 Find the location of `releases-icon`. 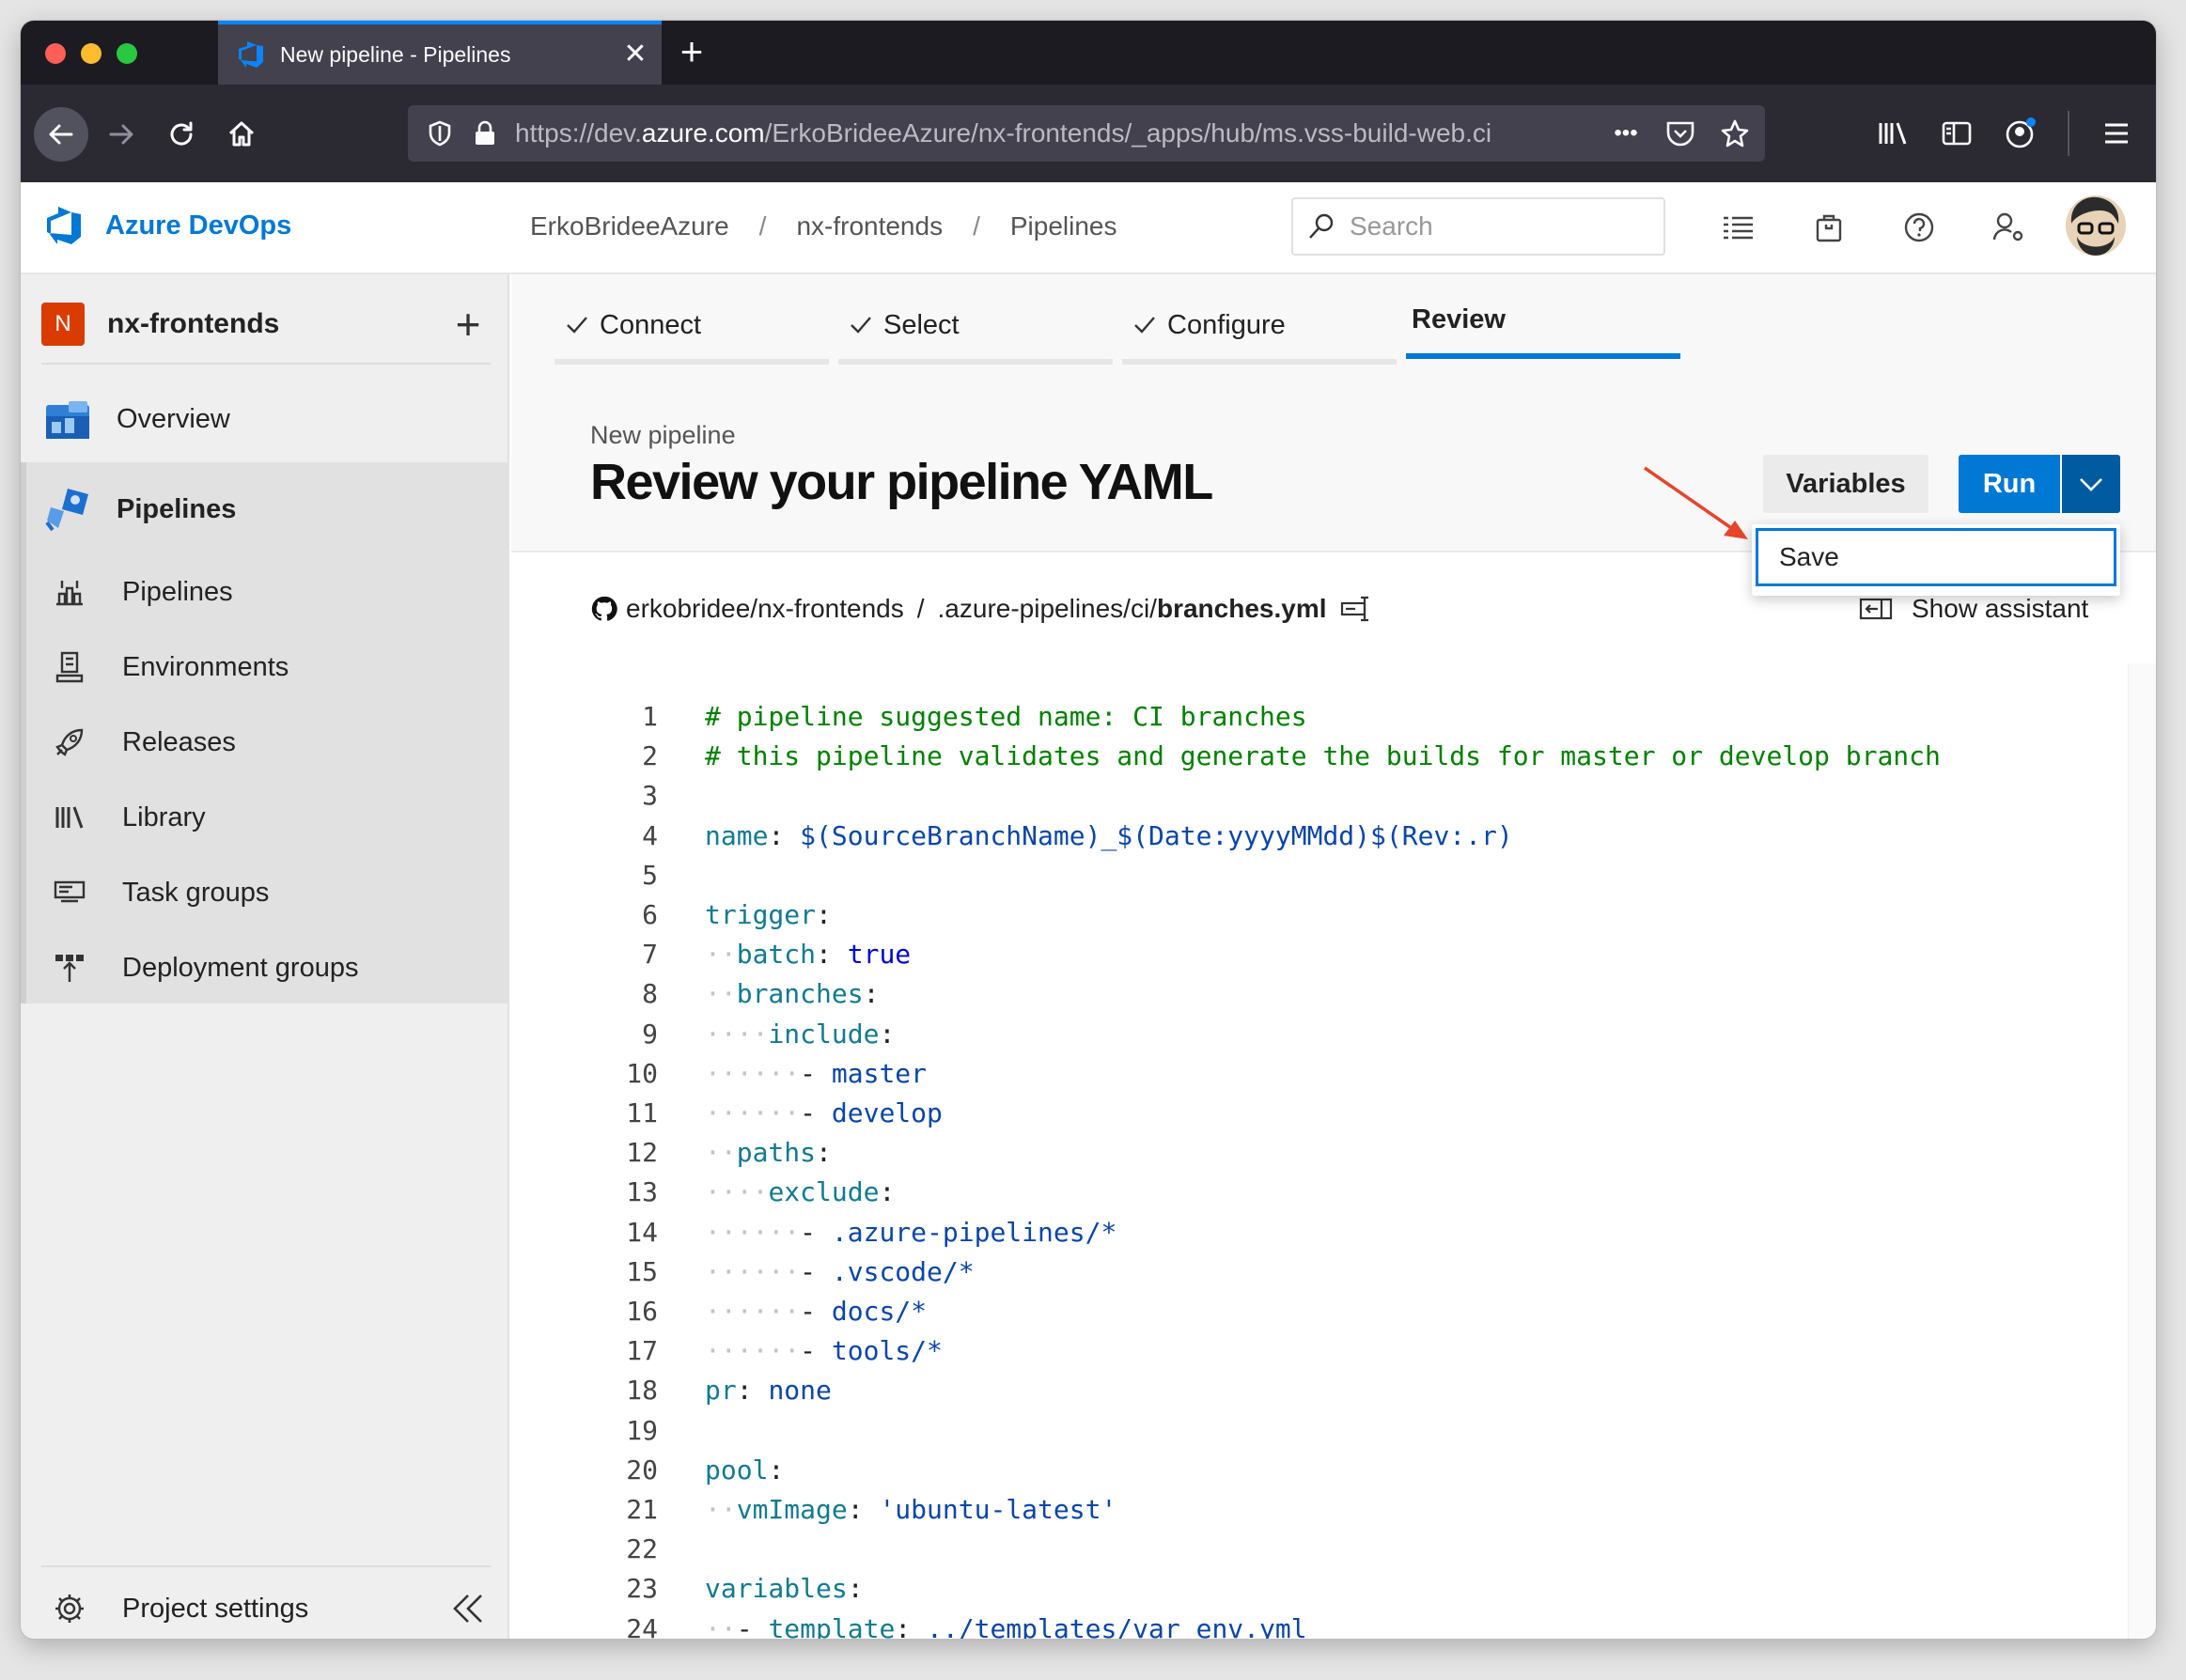

releases-icon is located at coordinates (69, 742).